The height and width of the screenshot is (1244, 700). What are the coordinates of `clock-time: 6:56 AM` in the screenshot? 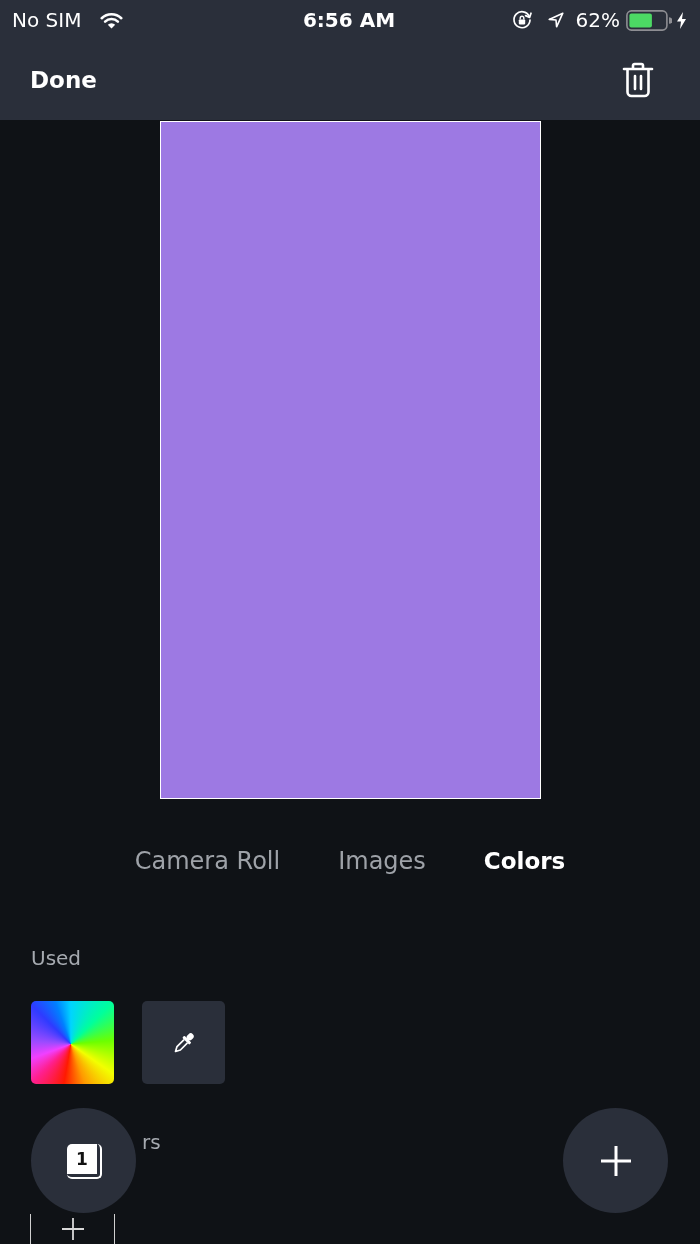 It's located at (349, 20).